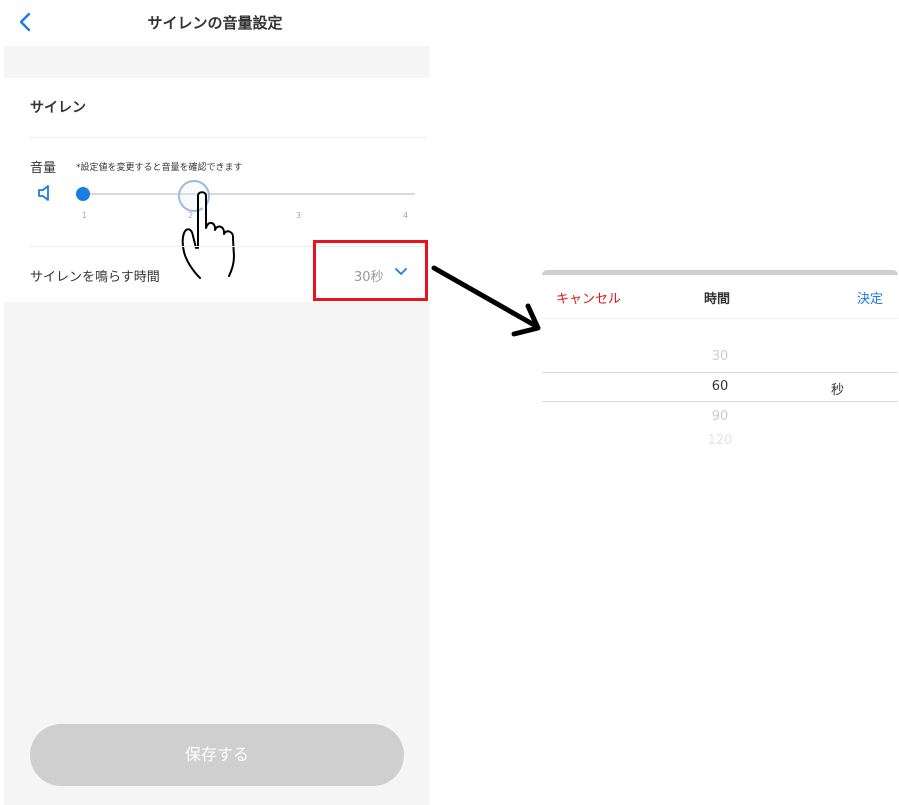 The width and height of the screenshot is (899, 805). What do you see at coordinates (248, 194) in the screenshot?
I see `volume-slider-track` at bounding box center [248, 194].